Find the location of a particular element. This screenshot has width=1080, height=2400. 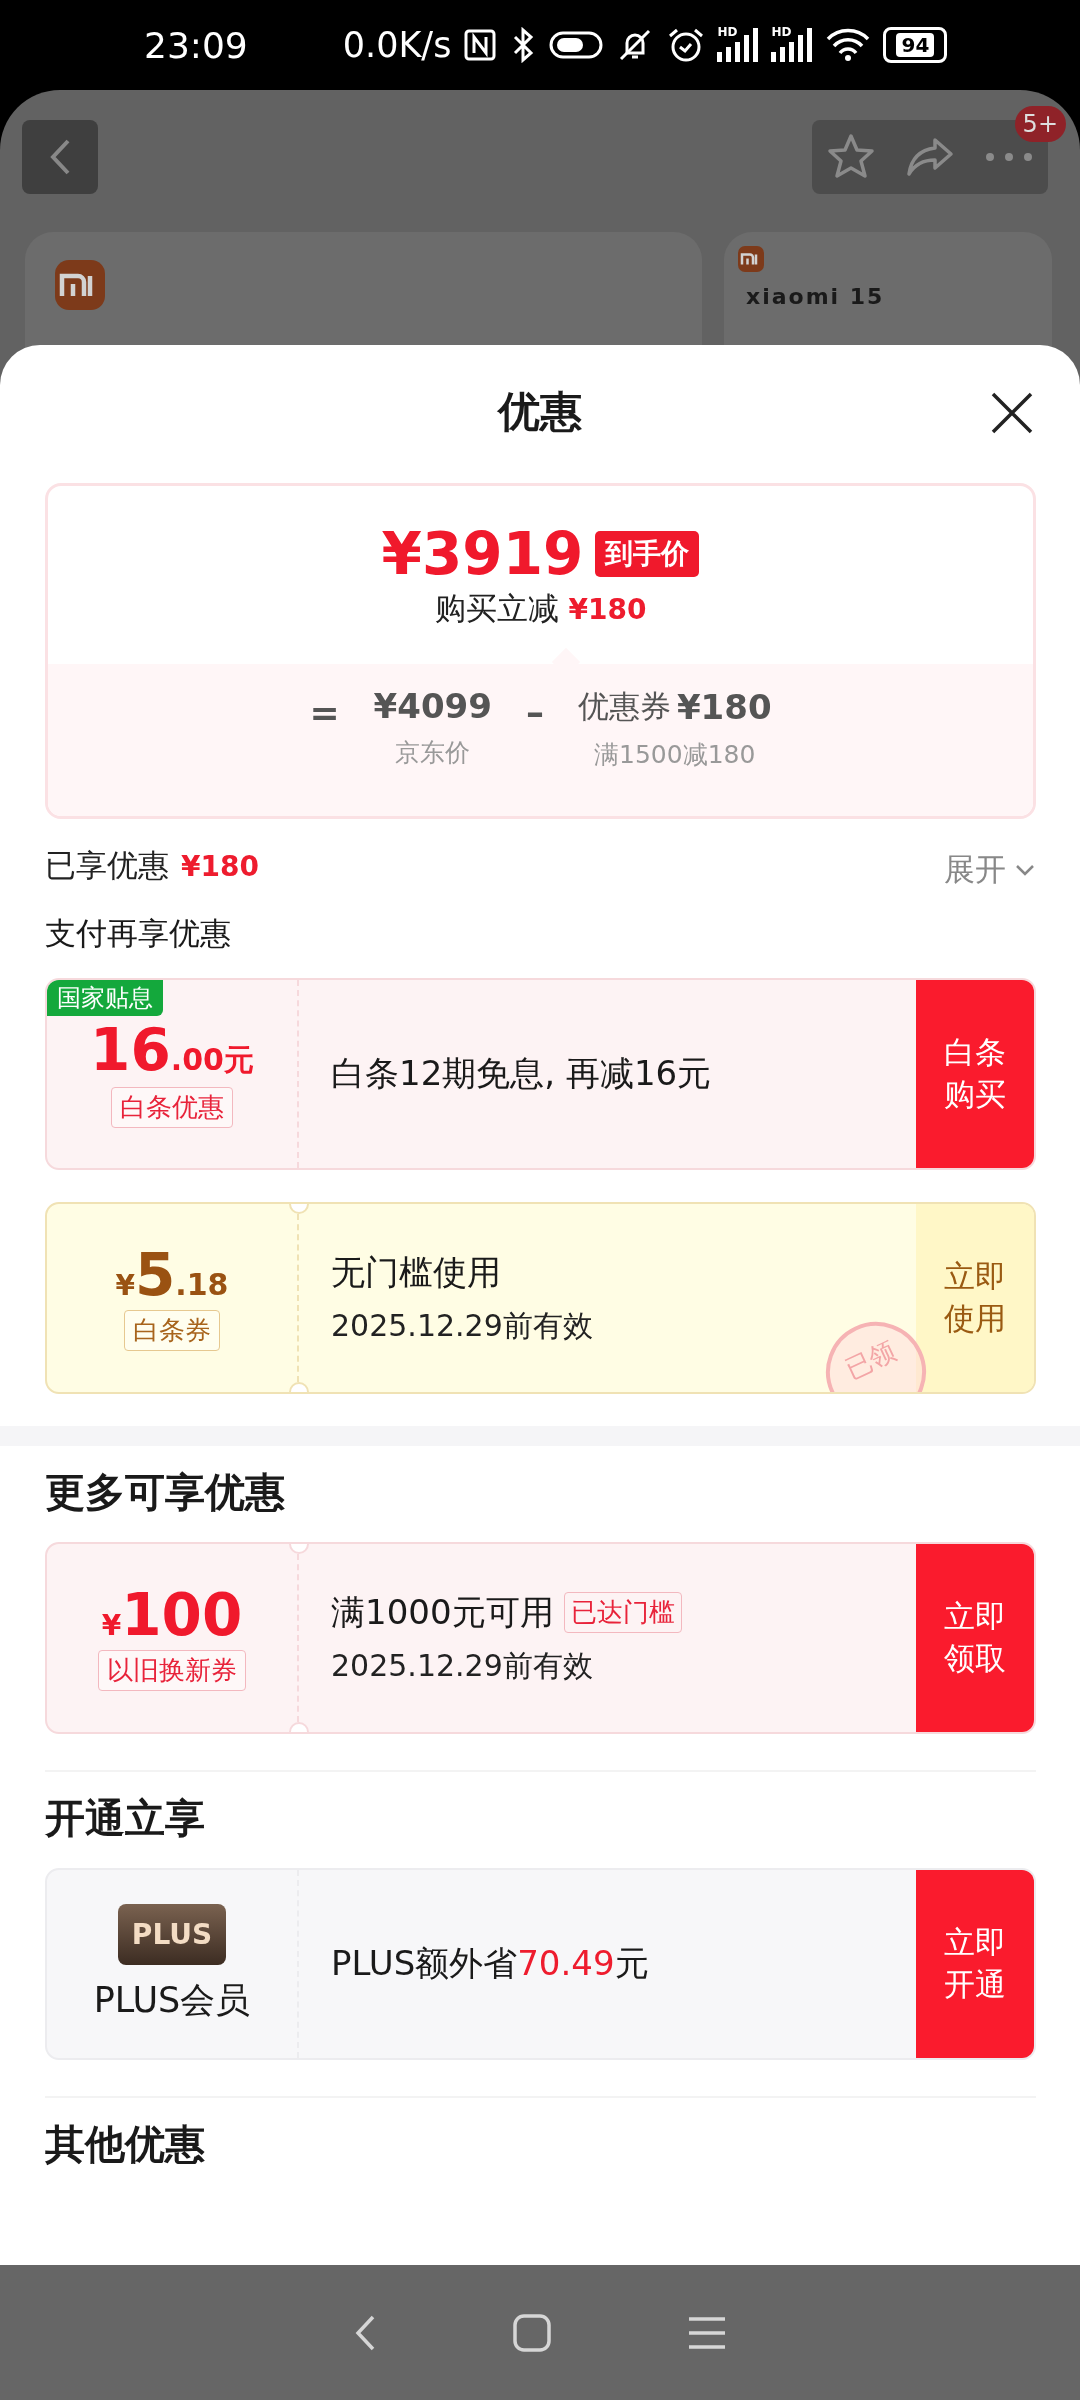

section-heading: 支付再享优惠 is located at coordinates (138, 933).